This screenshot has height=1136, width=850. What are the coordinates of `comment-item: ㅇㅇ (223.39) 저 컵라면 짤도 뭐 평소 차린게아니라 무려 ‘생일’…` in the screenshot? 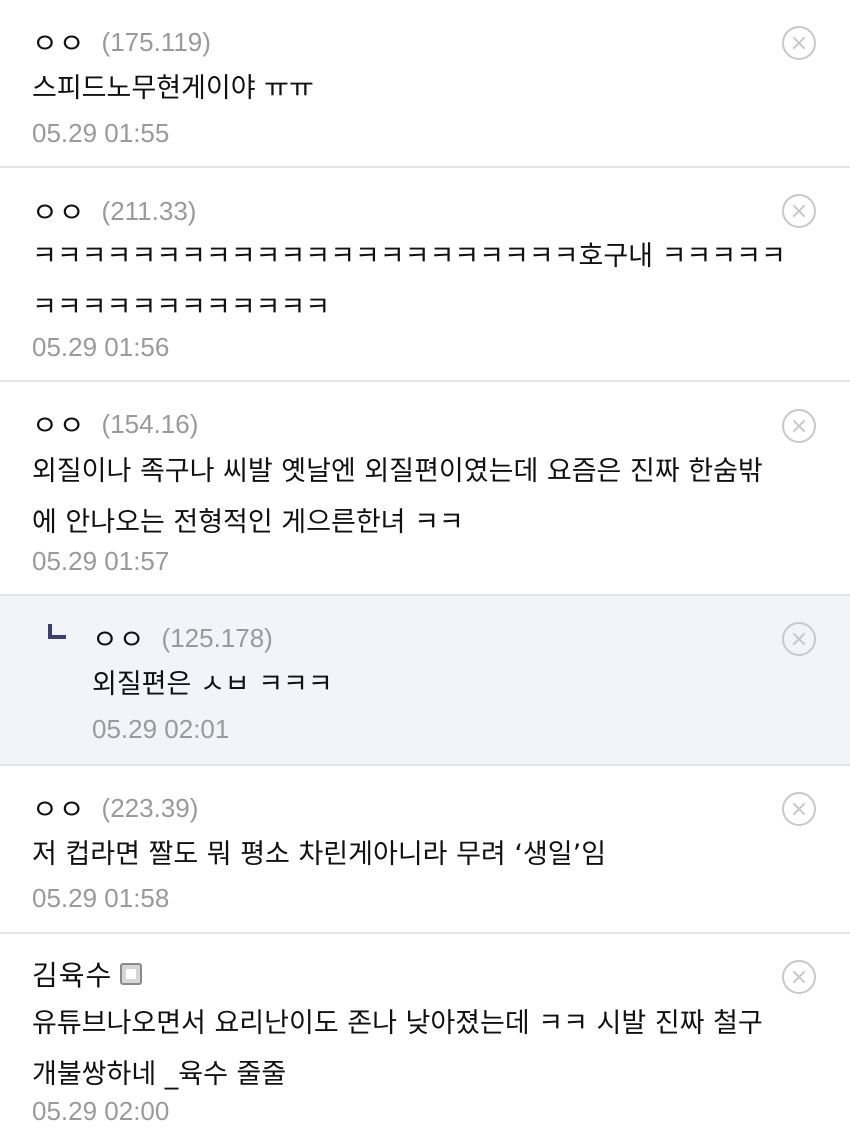 It's located at (425, 850).